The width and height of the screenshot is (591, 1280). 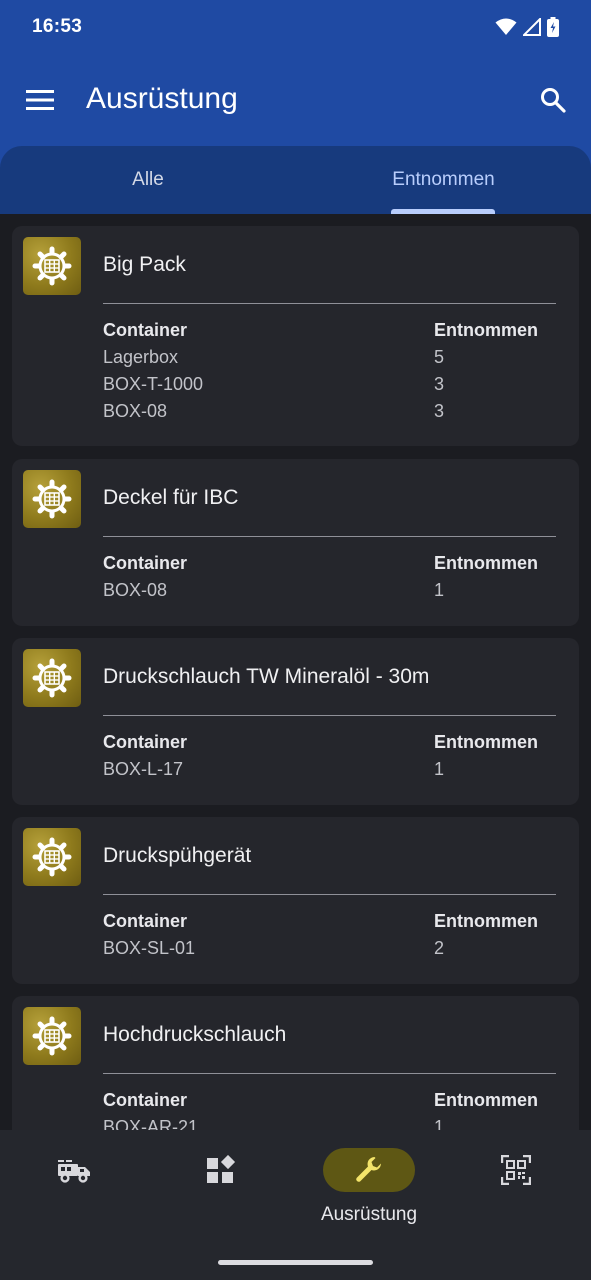 I want to click on table-row: BOX-L-17 1, so click(x=295, y=772).